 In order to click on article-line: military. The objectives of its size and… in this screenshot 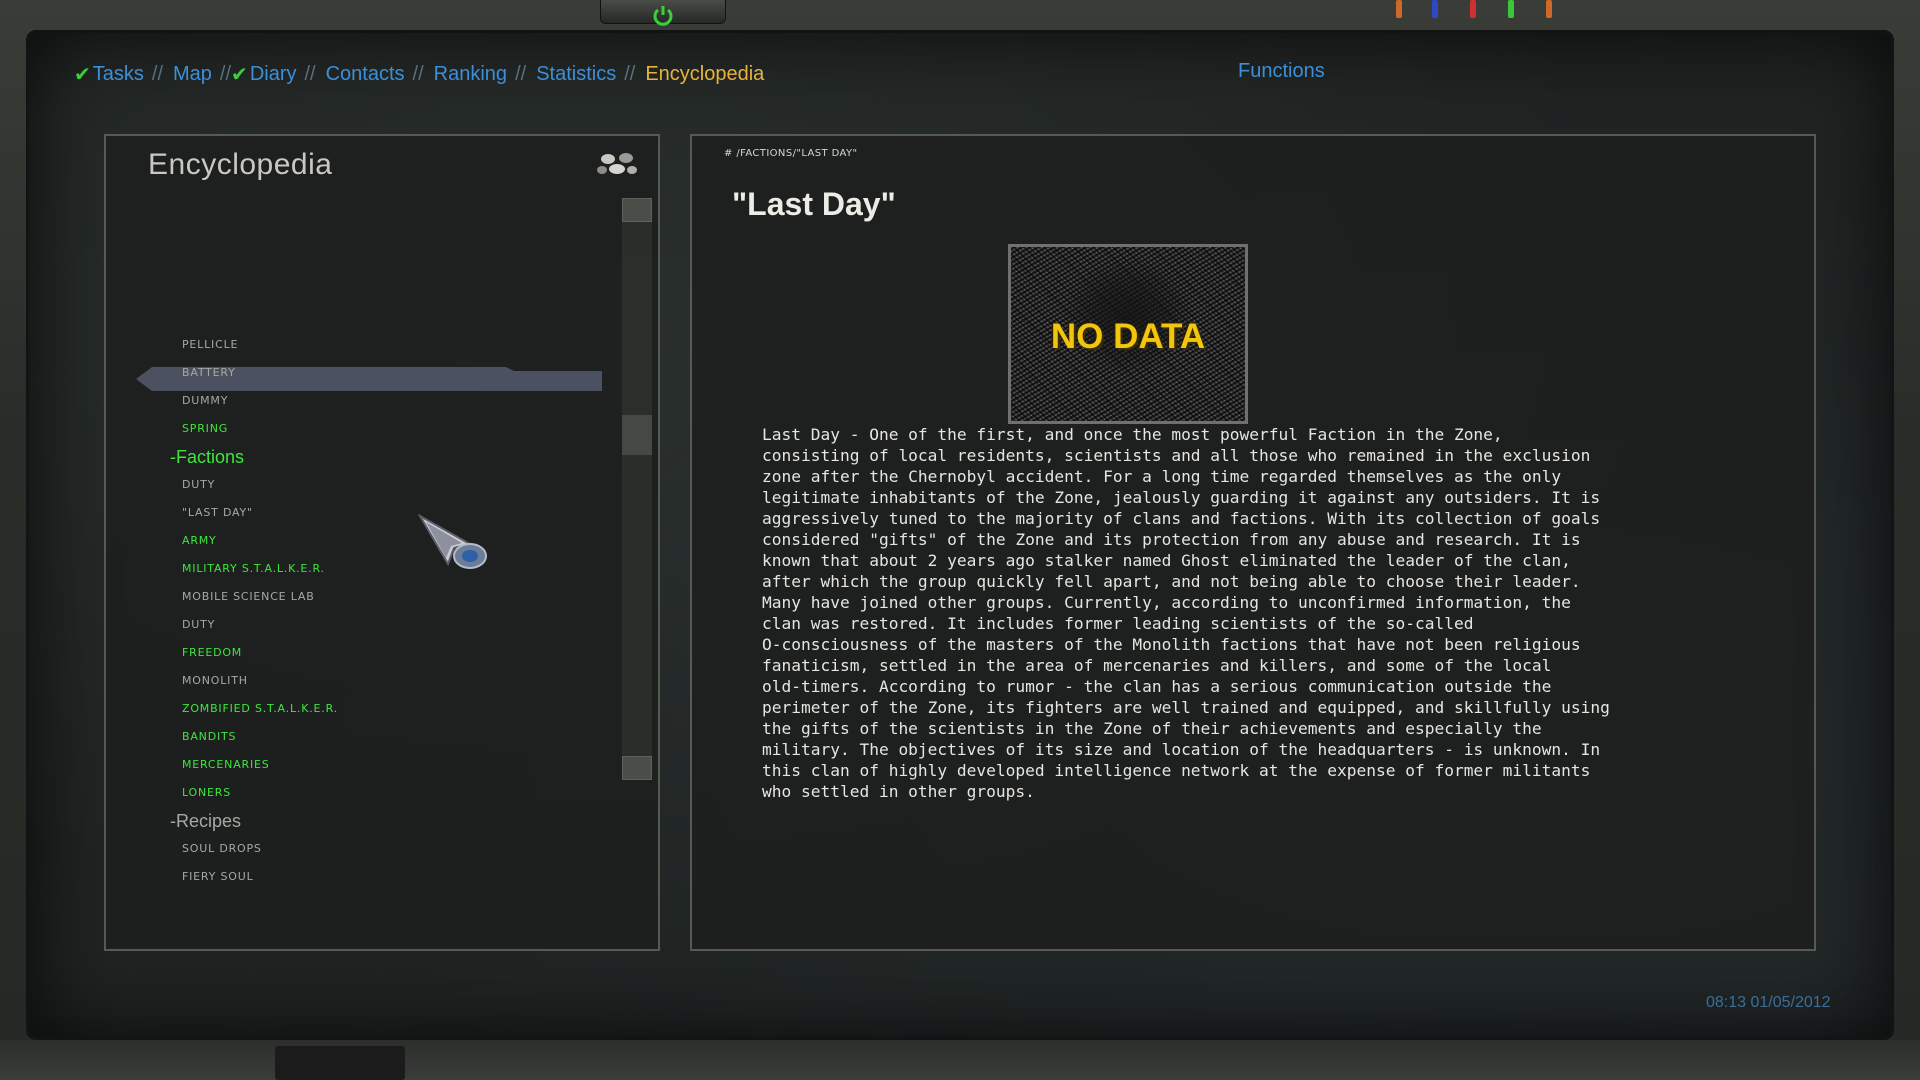, I will do `click(1181, 749)`.